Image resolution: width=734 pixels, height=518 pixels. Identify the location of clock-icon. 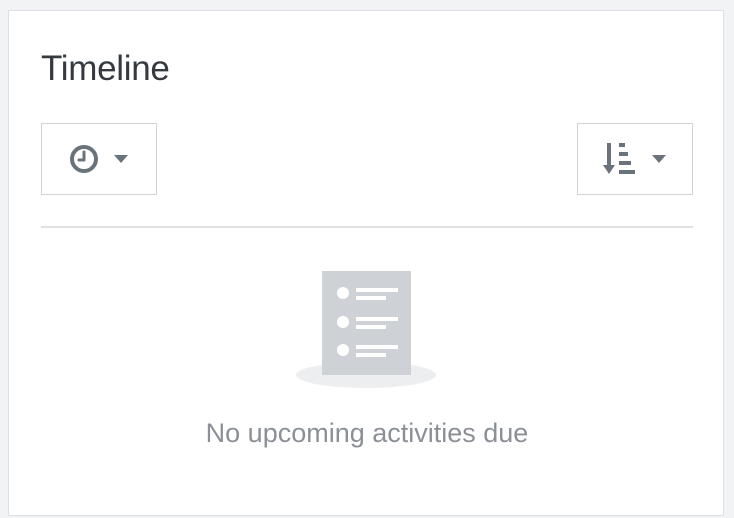
(84, 159).